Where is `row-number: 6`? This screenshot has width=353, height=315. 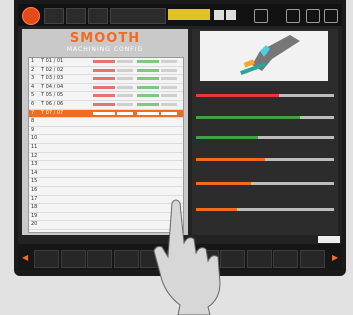 row-number: 6 is located at coordinates (33, 103).